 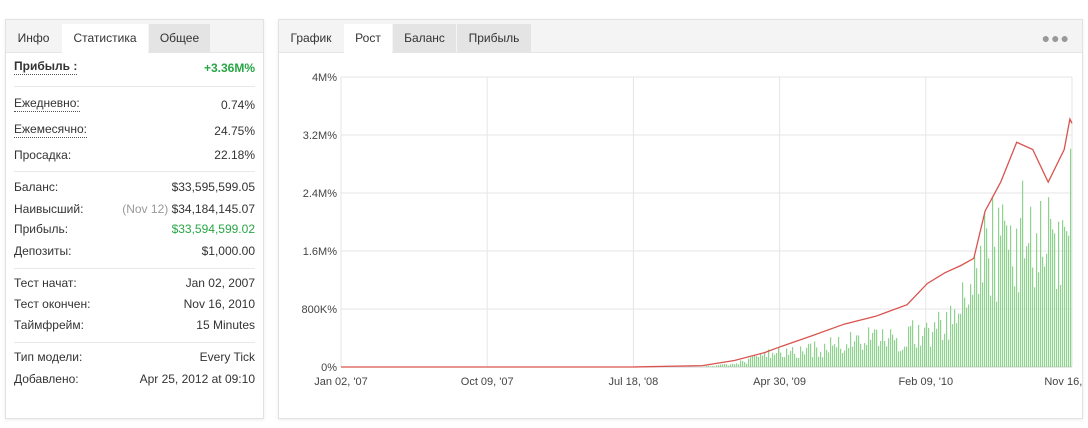 What do you see at coordinates (680, 36) in the screenshot?
I see `chart-tabbar: График Рост Баланс Прибыль ●●●` at bounding box center [680, 36].